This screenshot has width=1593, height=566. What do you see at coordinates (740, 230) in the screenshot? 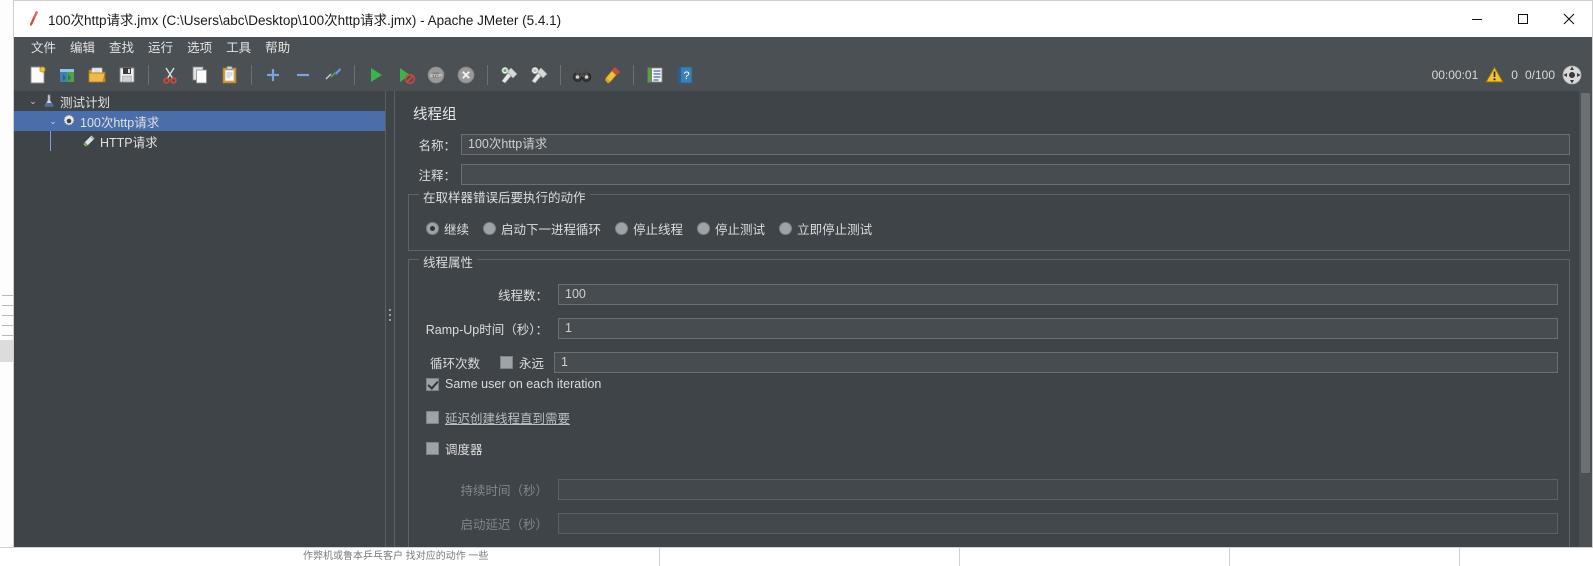
I see `radio-label: 停止测试` at bounding box center [740, 230].